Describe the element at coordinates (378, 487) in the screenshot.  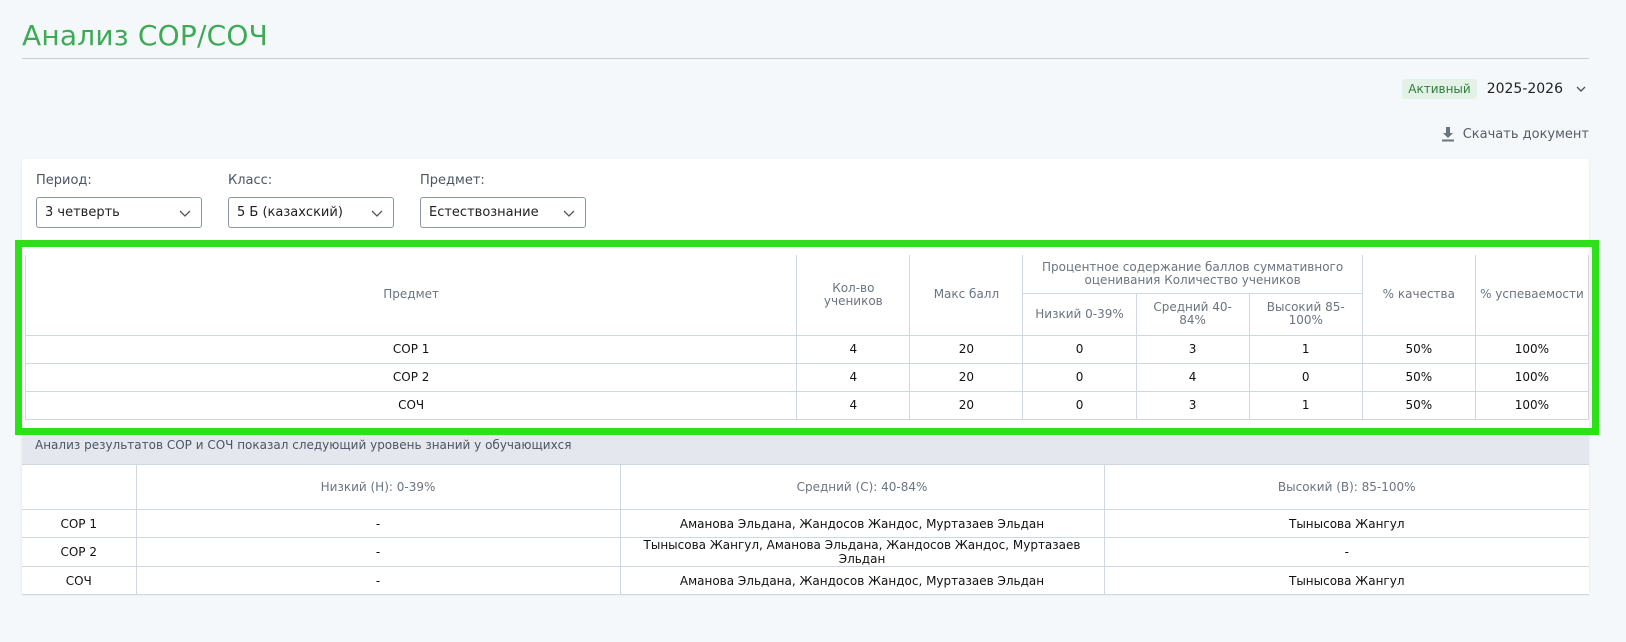
I see `col-low-level: Низкий (Н): 0-39%` at that location.